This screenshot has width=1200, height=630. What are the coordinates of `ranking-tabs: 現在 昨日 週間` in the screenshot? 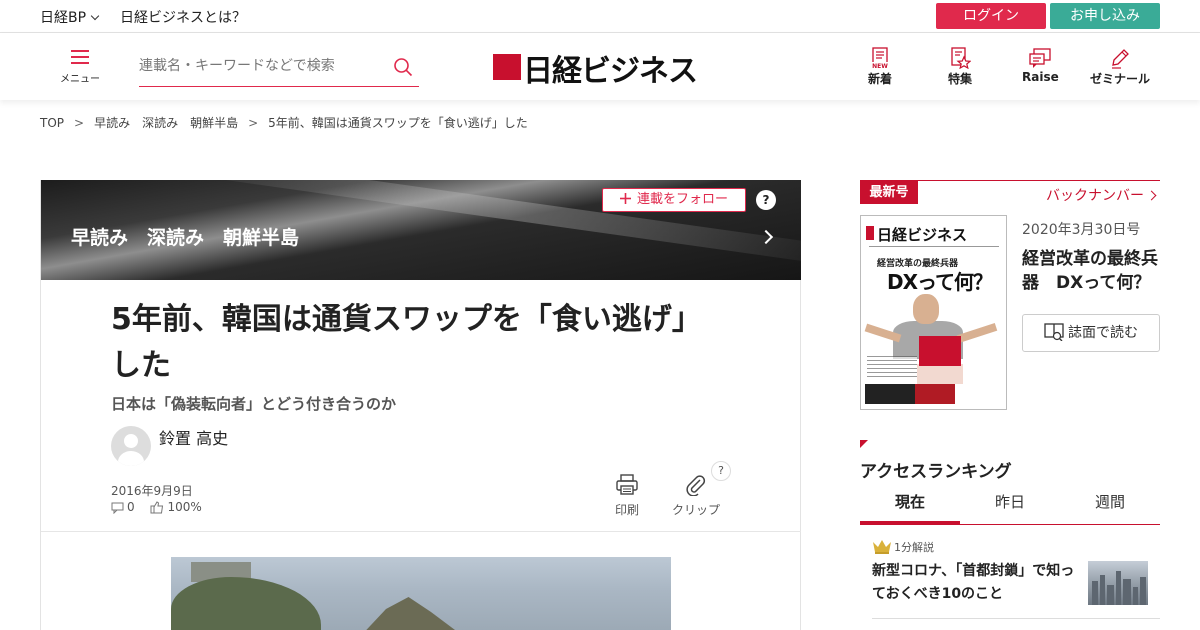 It's located at (1010, 505).